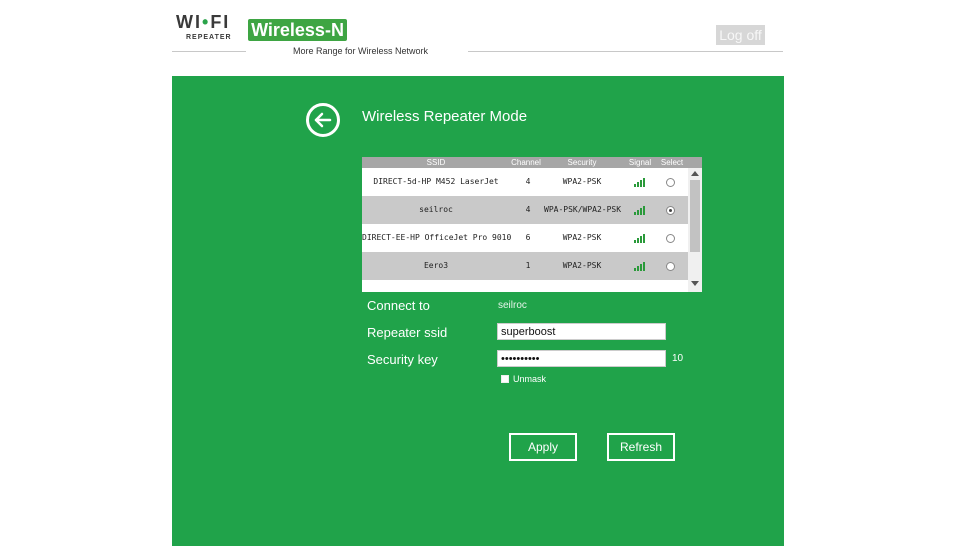 Image resolution: width=970 pixels, height=546 pixels. What do you see at coordinates (641, 447) in the screenshot?
I see `refresh-button: Refresh` at bounding box center [641, 447].